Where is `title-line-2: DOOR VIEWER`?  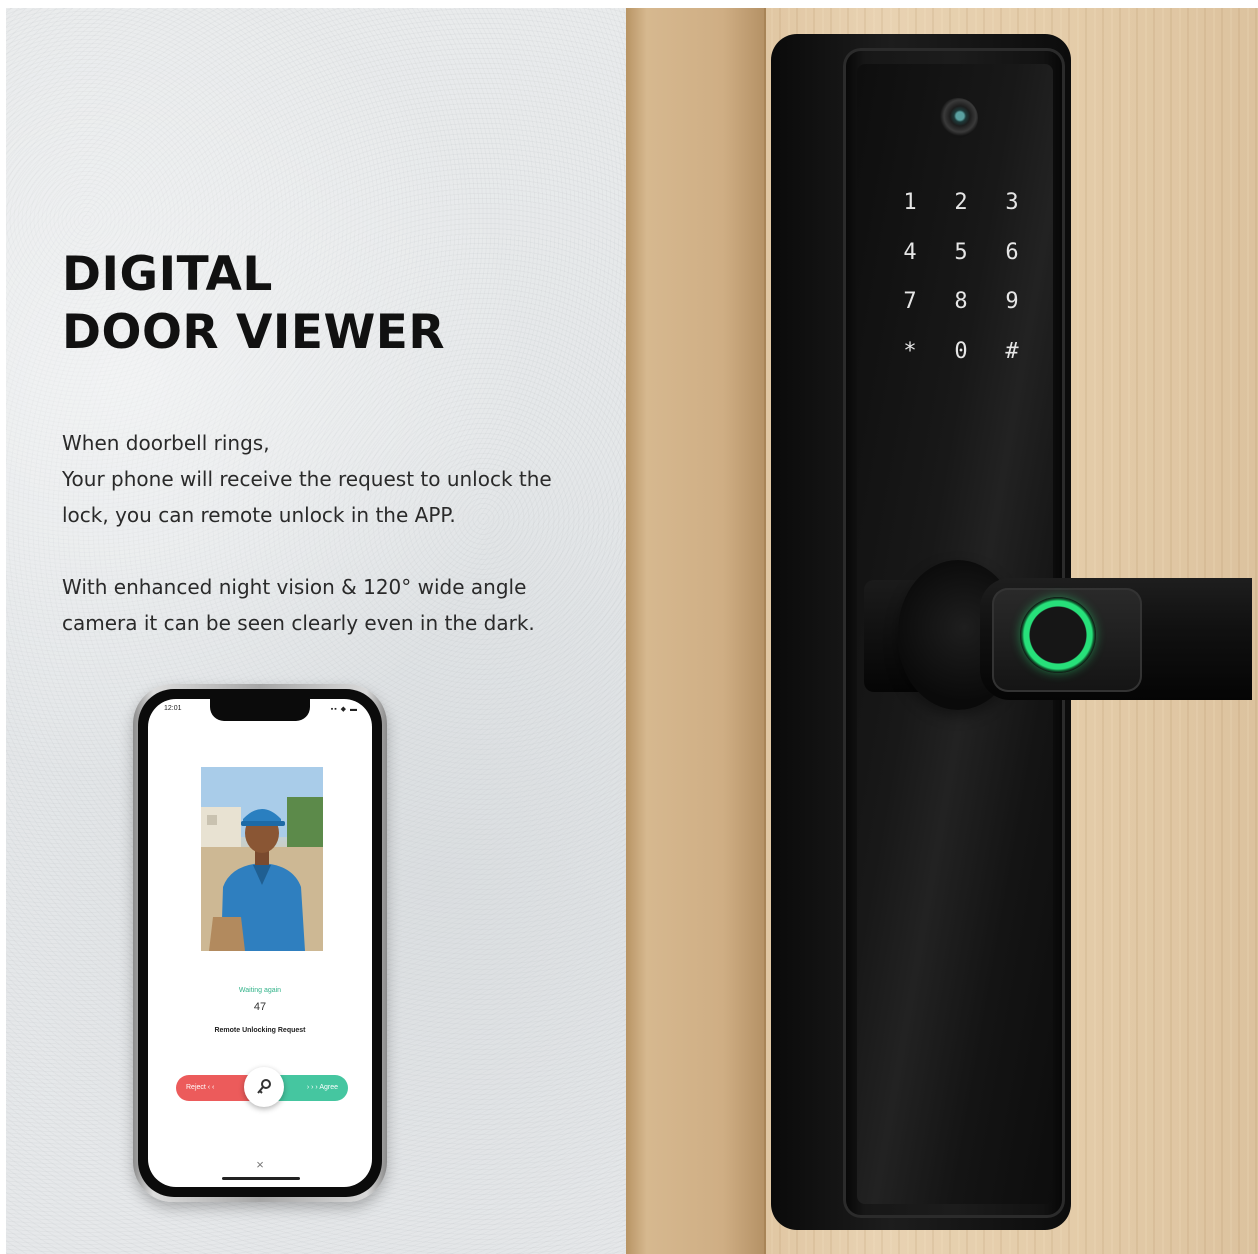 title-line-2: DOOR VIEWER is located at coordinates (254, 332).